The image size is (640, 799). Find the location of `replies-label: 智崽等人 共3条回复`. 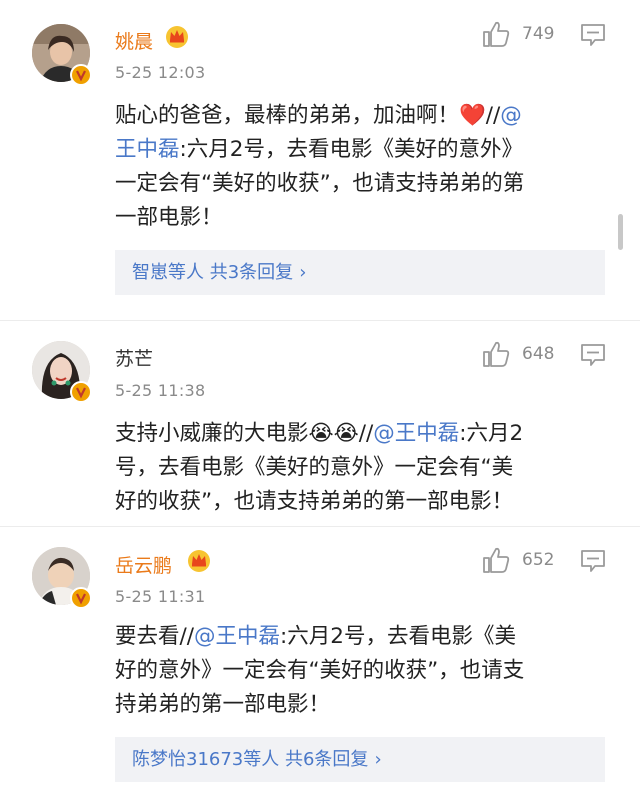

replies-label: 智崽等人 共3条回复 is located at coordinates (213, 272).